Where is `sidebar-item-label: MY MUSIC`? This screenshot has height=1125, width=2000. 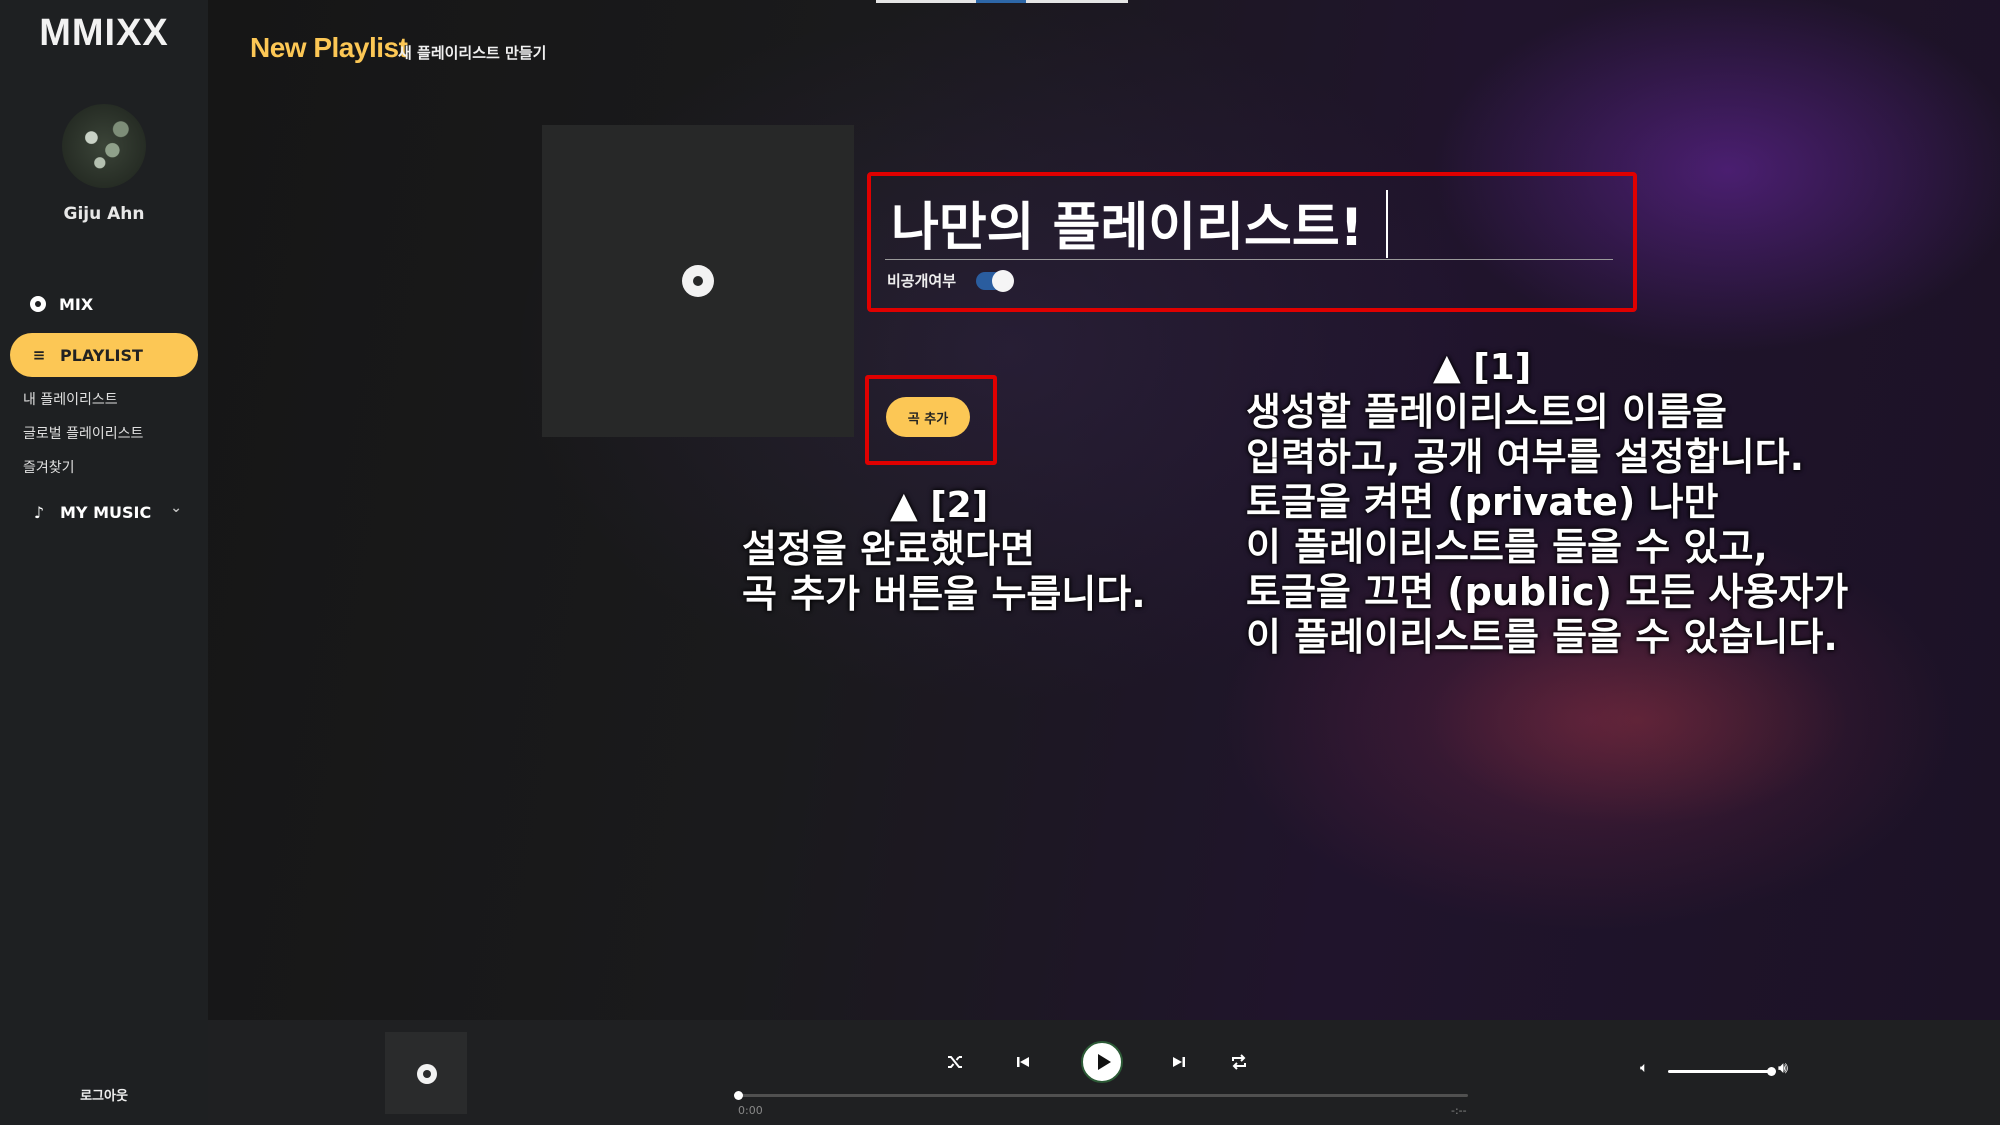 sidebar-item-label: MY MUSIC is located at coordinates (106, 512).